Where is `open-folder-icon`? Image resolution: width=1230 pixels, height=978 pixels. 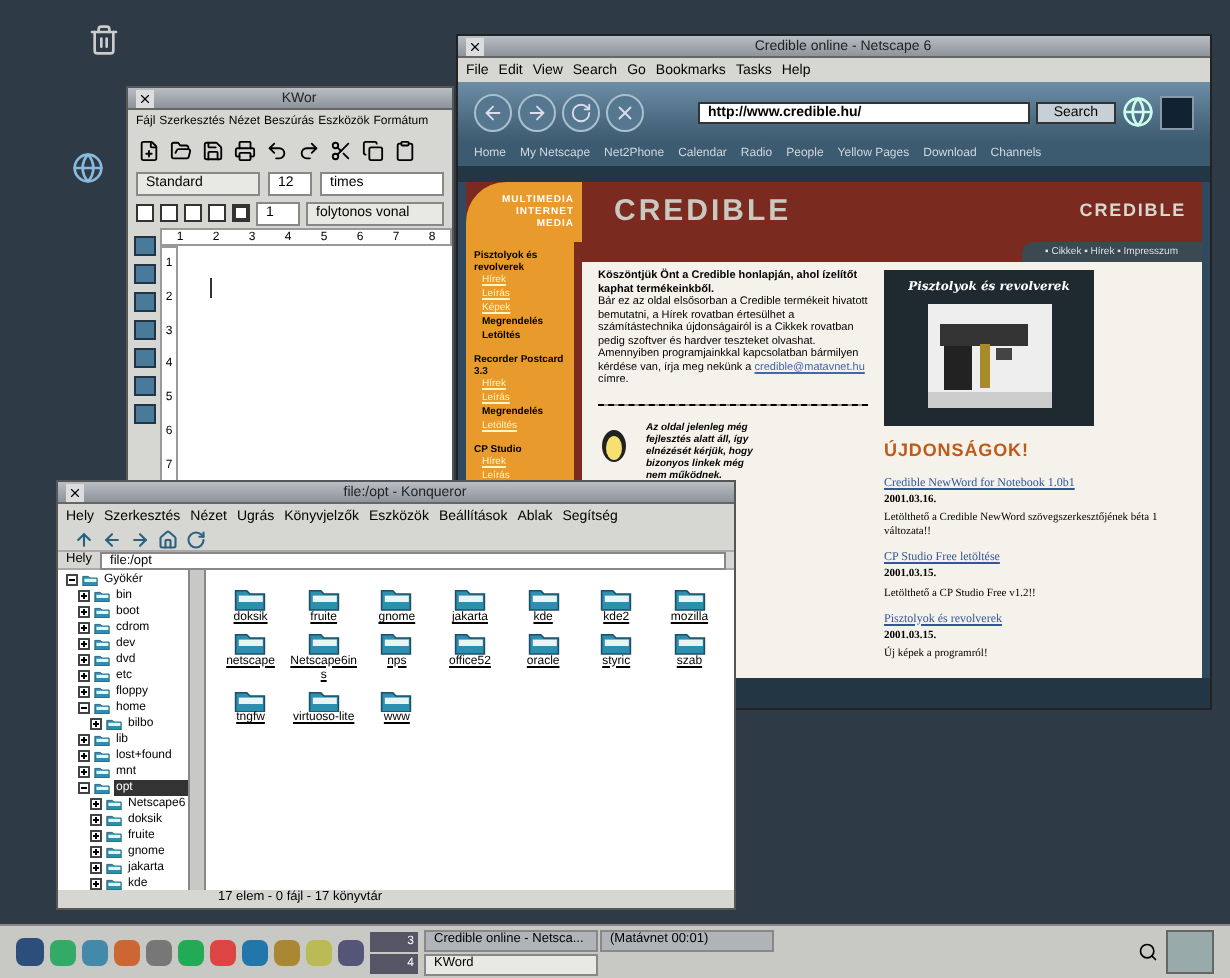 open-folder-icon is located at coordinates (181, 151).